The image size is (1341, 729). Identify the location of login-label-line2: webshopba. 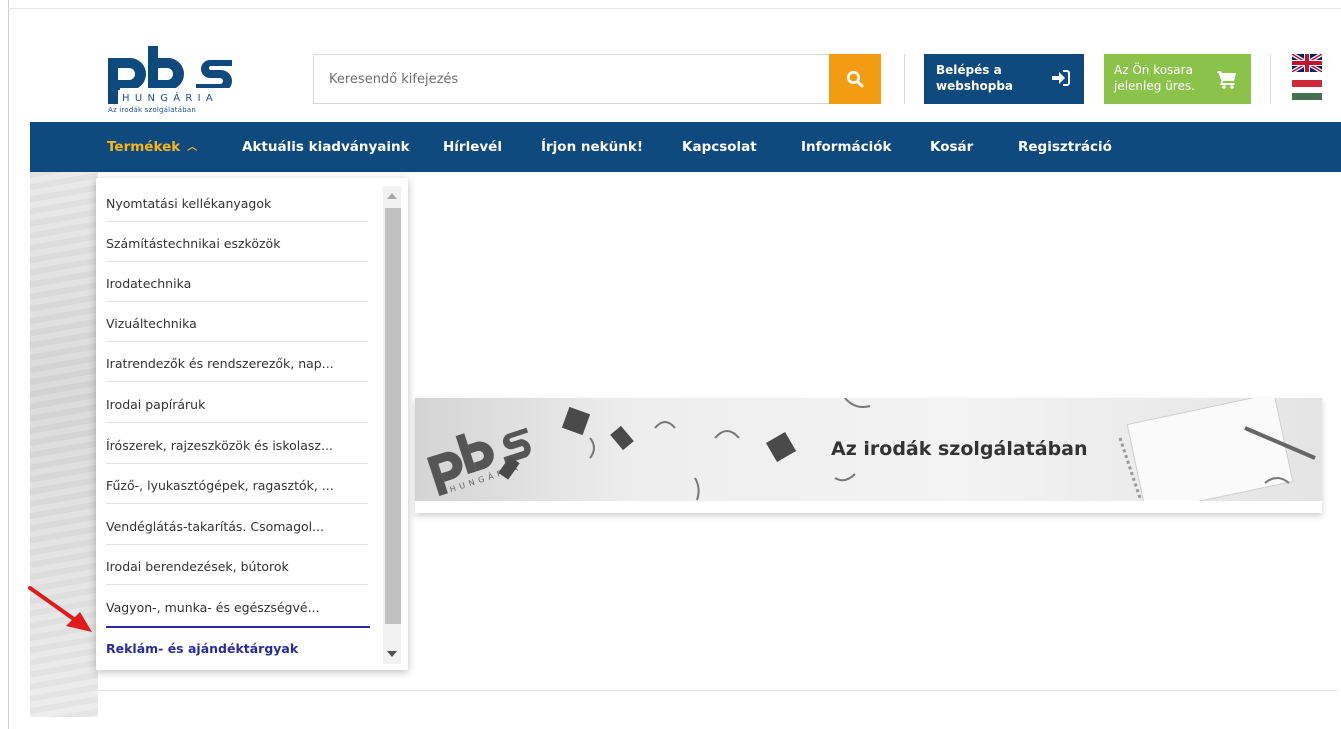
(975, 86).